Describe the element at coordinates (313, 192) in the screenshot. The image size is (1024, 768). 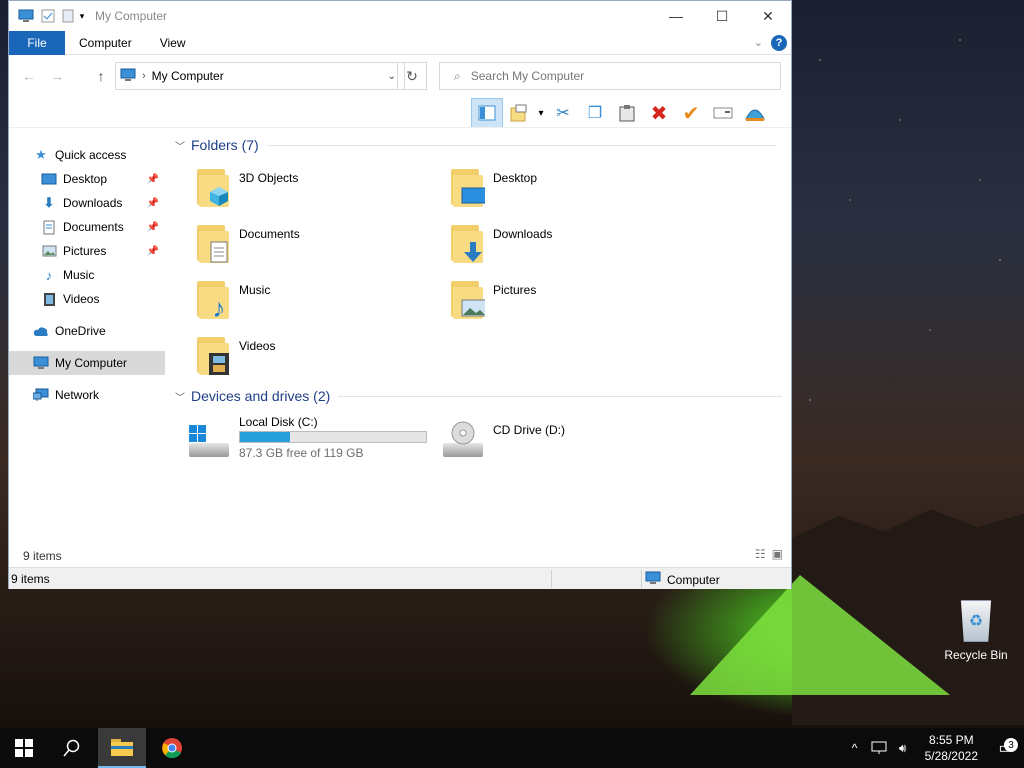
I see `folder-3d-objects: 3D Objects` at that location.